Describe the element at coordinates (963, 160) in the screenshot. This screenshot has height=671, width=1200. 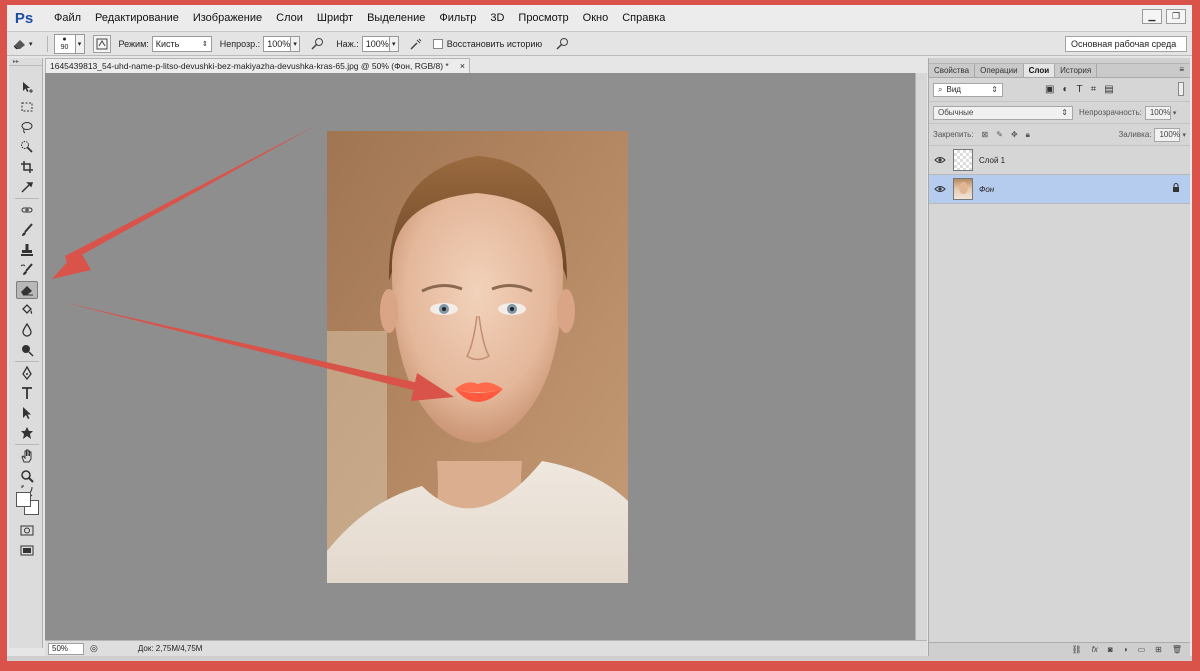
I see `layer-thumbnail` at that location.